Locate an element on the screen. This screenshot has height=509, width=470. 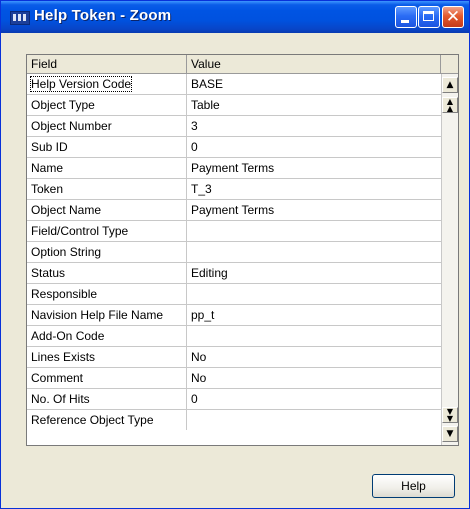
table-row: Help Version Code BASE is located at coordinates (234, 84).